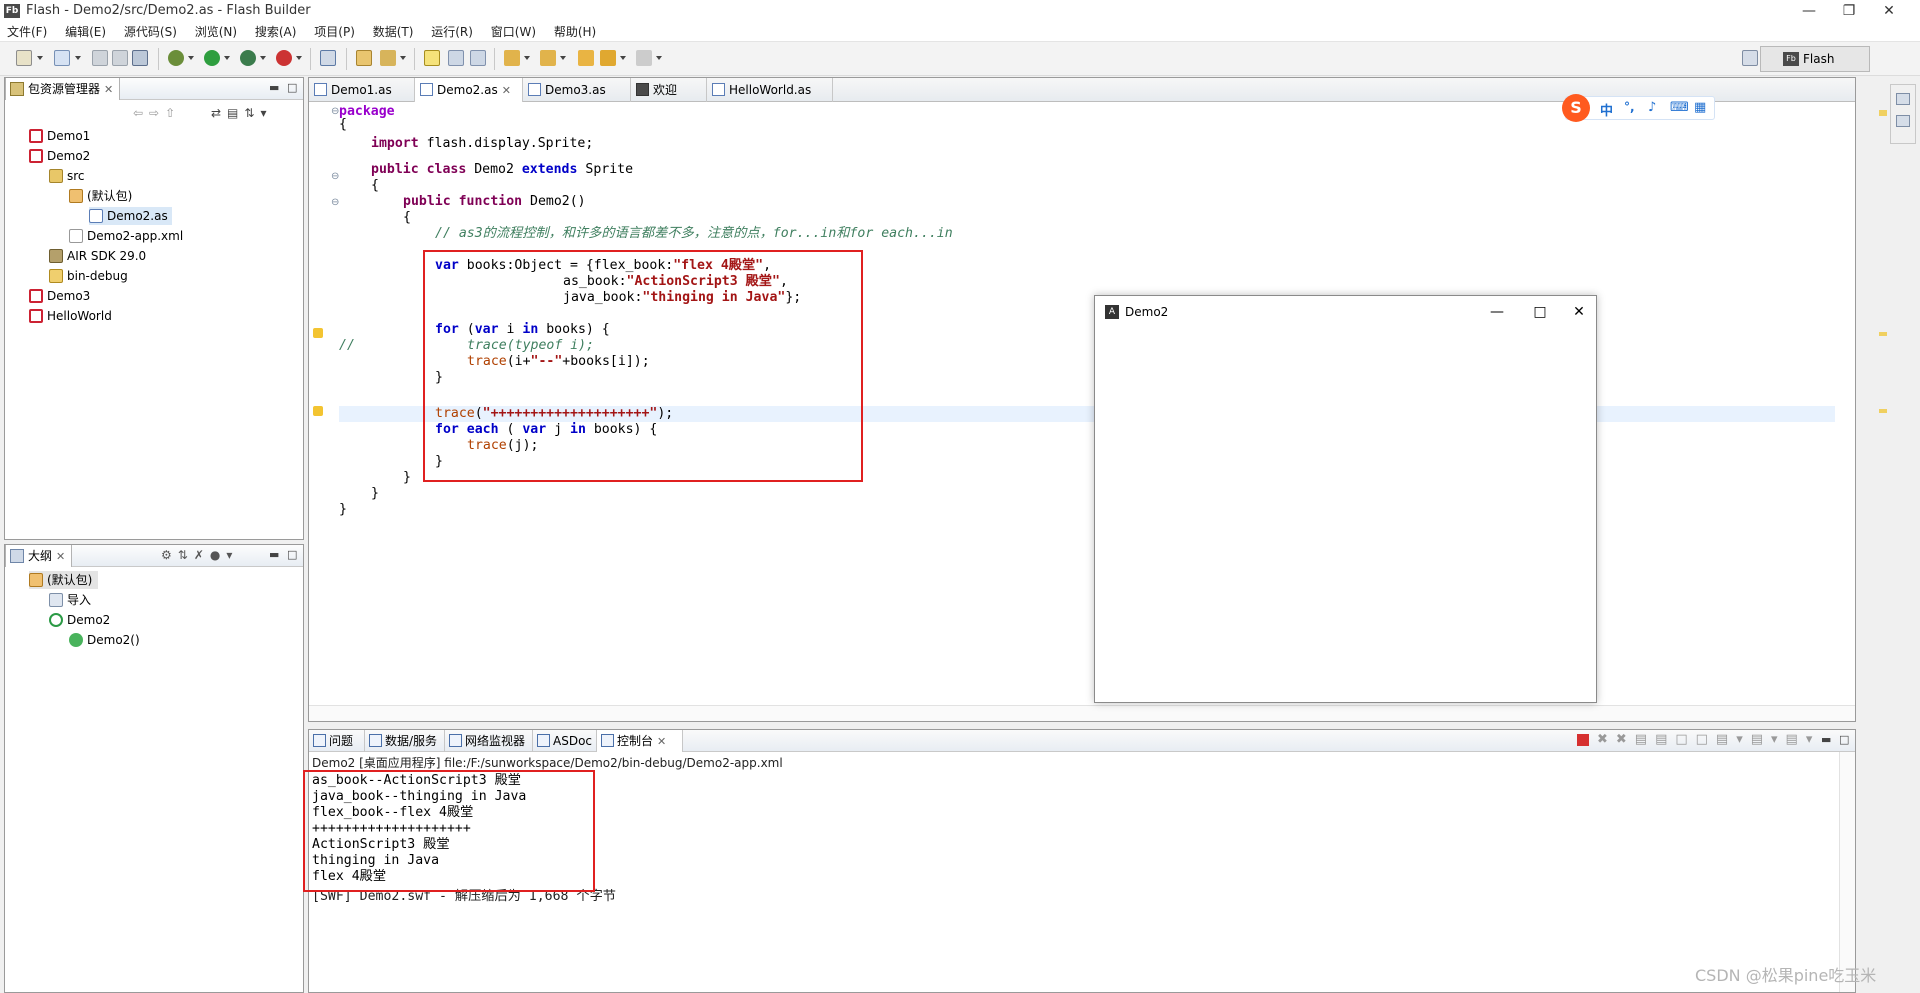  I want to click on menu-run: 运行(R), so click(452, 32).